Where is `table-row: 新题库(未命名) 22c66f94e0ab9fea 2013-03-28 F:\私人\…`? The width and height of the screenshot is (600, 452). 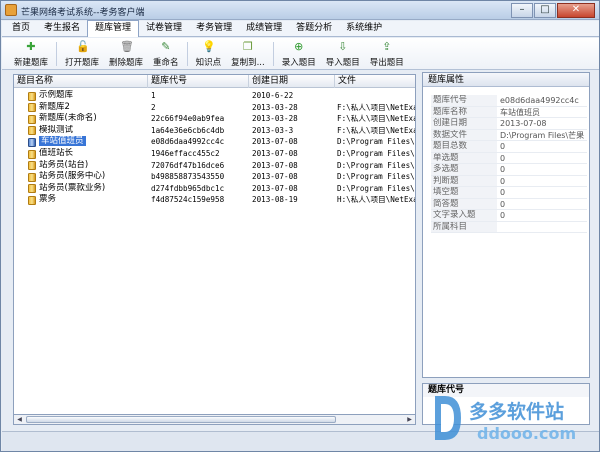 table-row: 新题库(未命名) 22c66f94e0ab9fea 2013-03-28 F:\私人\… is located at coordinates (214, 119).